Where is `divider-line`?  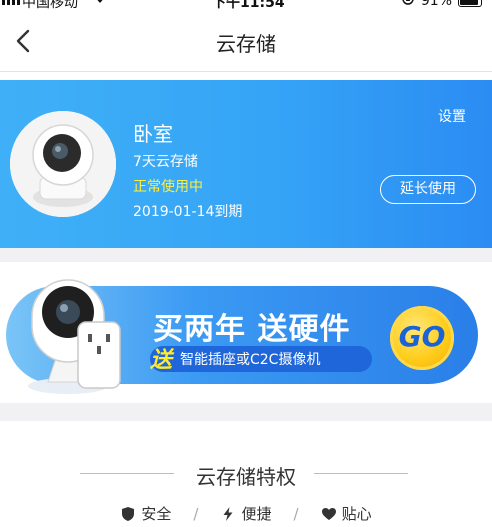
divider-line is located at coordinates (361, 473).